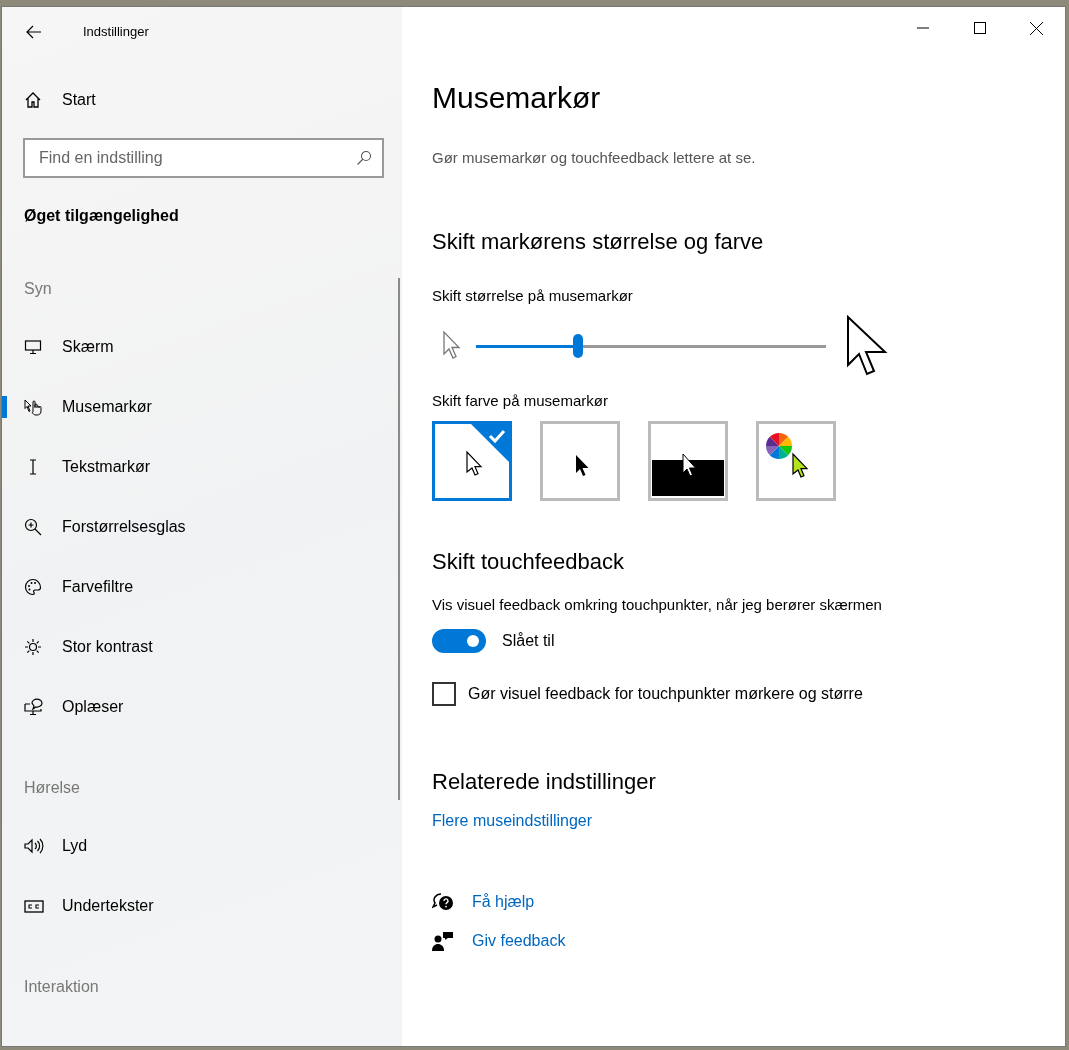 This screenshot has height=1050, width=1069. What do you see at coordinates (598, 242) in the screenshot?
I see `section-heading: Skift markørens størrelse og farve` at bounding box center [598, 242].